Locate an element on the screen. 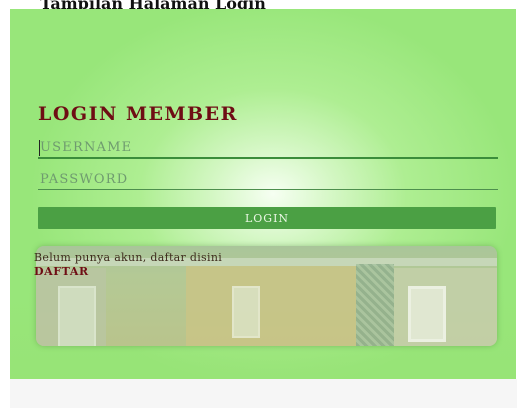 The image size is (517, 408). register-link: DAFTAR is located at coordinates (61, 271).